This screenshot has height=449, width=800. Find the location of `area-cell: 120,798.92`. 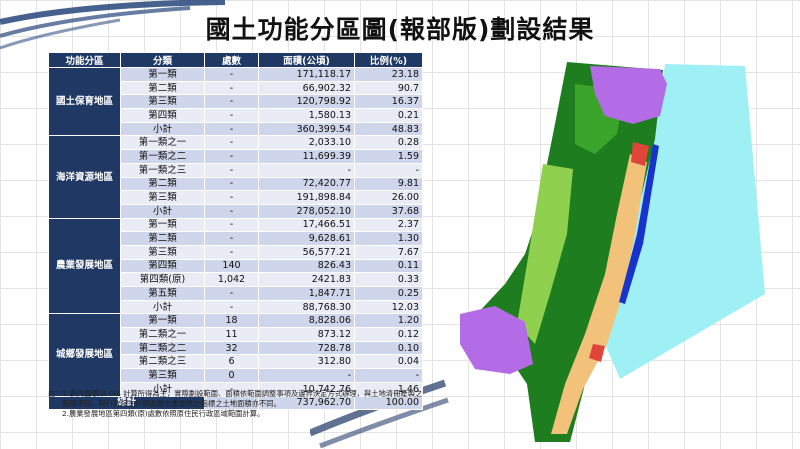

area-cell: 120,798.92 is located at coordinates (306, 102).